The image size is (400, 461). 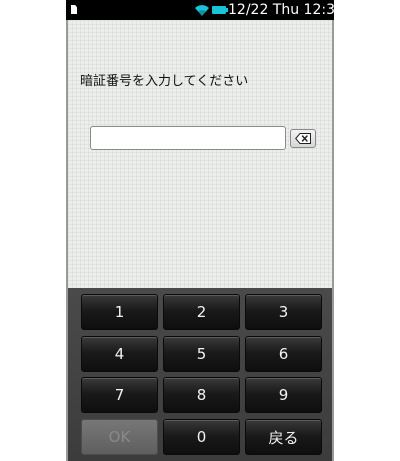 What do you see at coordinates (119, 437) in the screenshot?
I see `ok-button: OK` at bounding box center [119, 437].